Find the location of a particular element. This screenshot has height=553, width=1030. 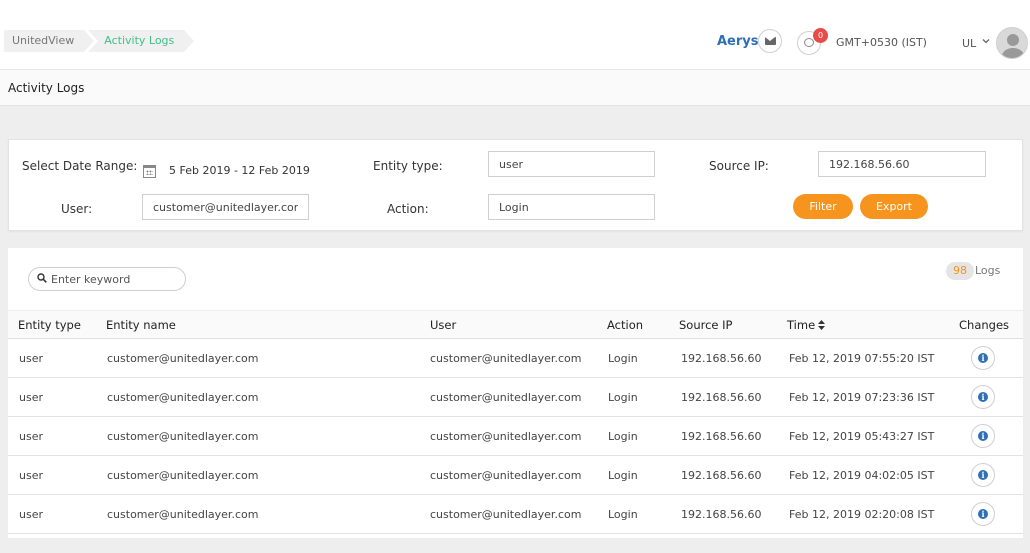

user-avatar-icon is located at coordinates (1013, 40).